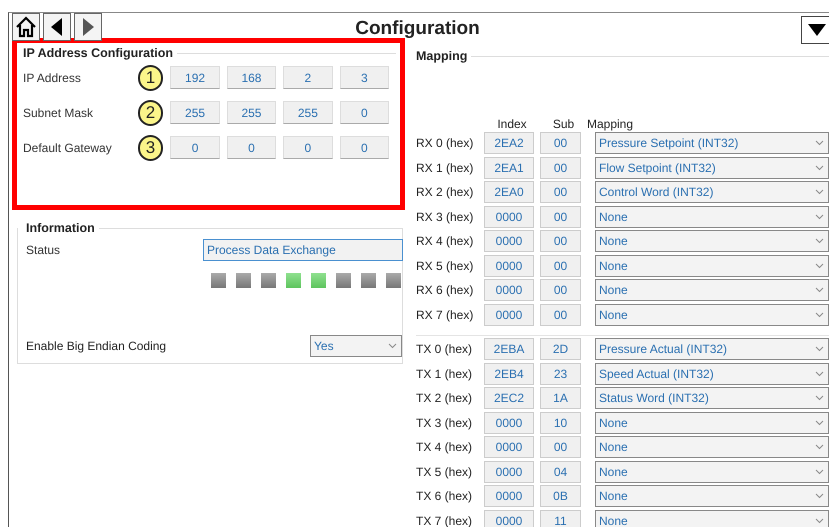  What do you see at coordinates (712, 167) in the screenshot?
I see `mapping-dropdown: Flow Setpoint (INT32)` at bounding box center [712, 167].